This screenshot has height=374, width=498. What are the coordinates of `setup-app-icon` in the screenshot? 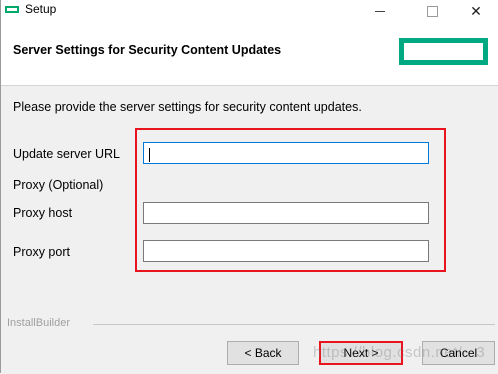 It's located at (12, 9).